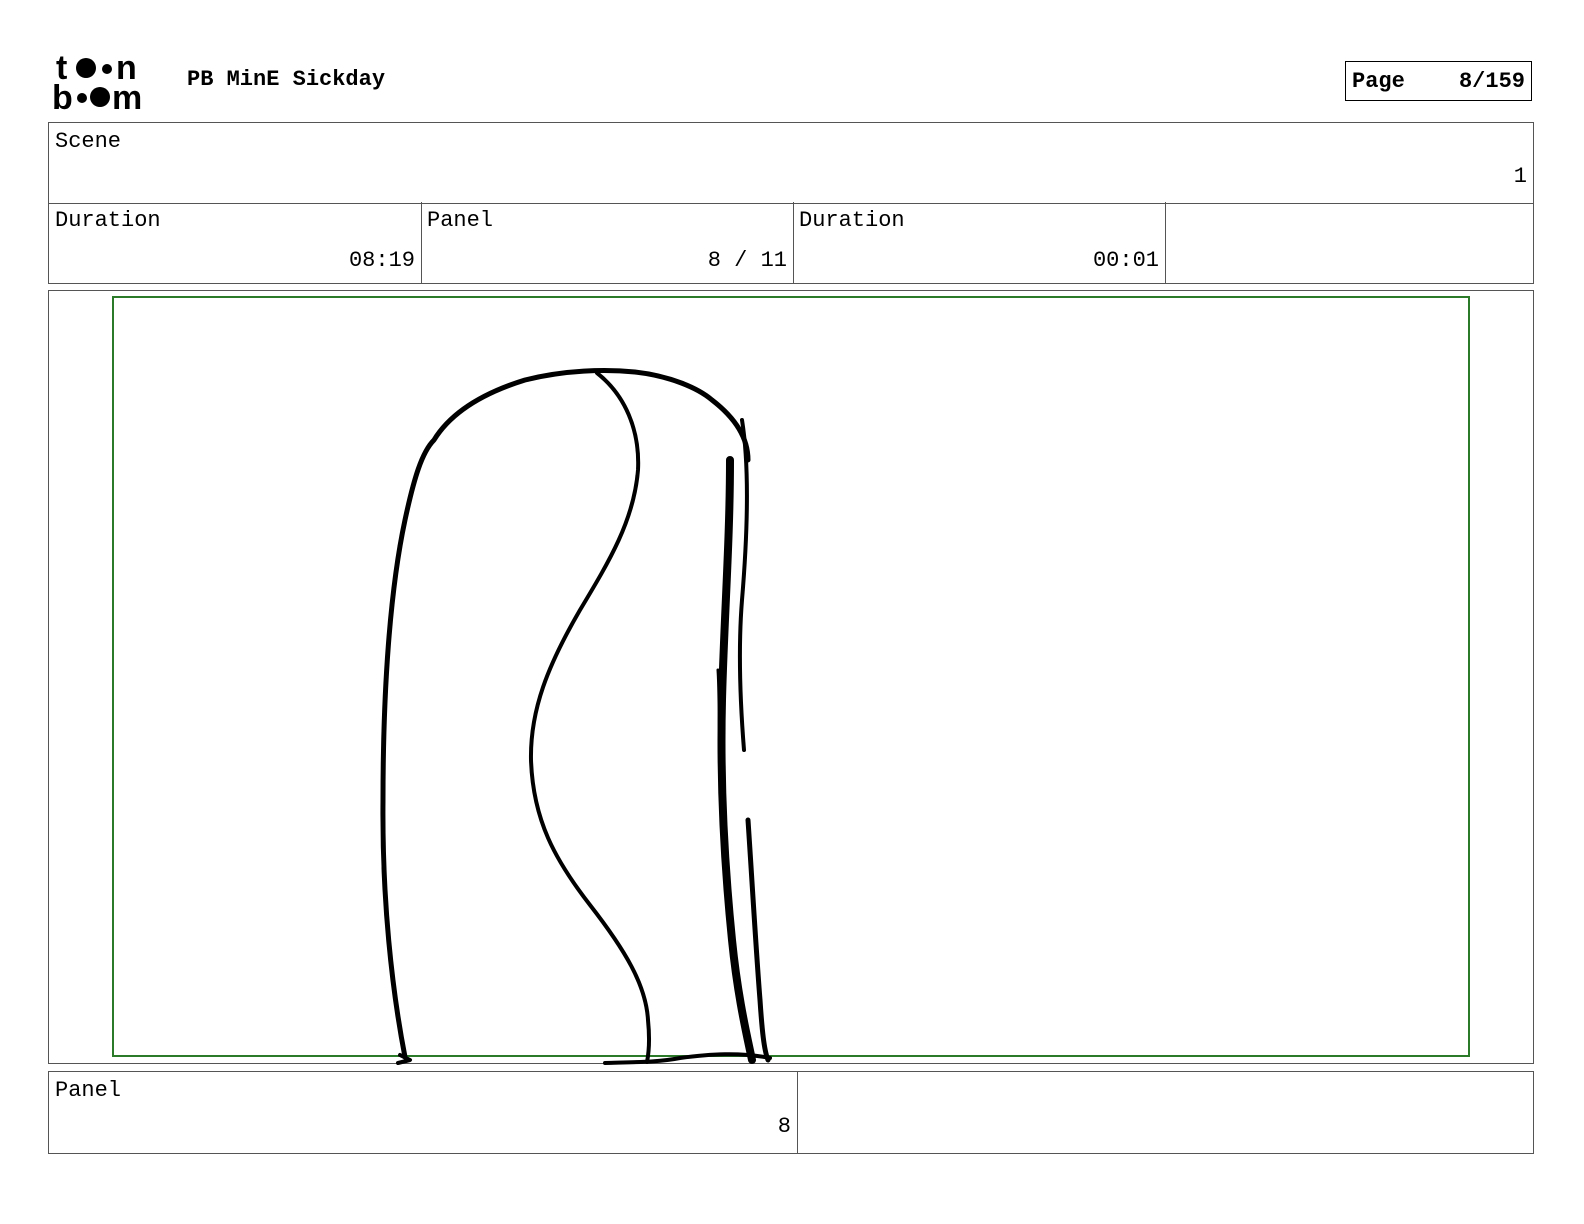 This screenshot has height=1224, width=1584. I want to click on footer-row: Panel 8, so click(791, 1112).